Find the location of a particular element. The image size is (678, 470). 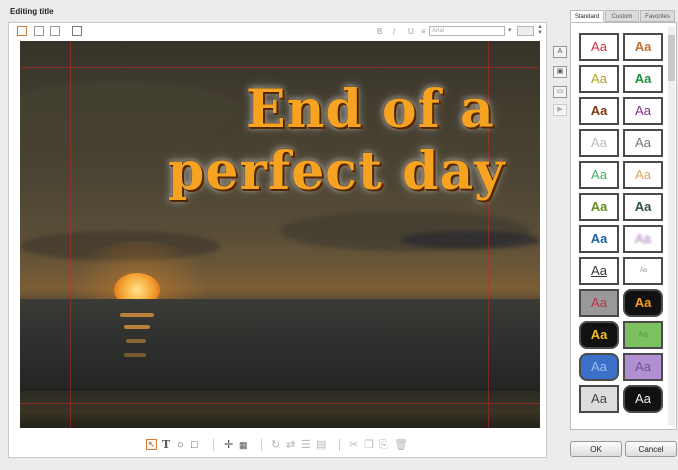

window-title: Editing title is located at coordinates (32, 11).